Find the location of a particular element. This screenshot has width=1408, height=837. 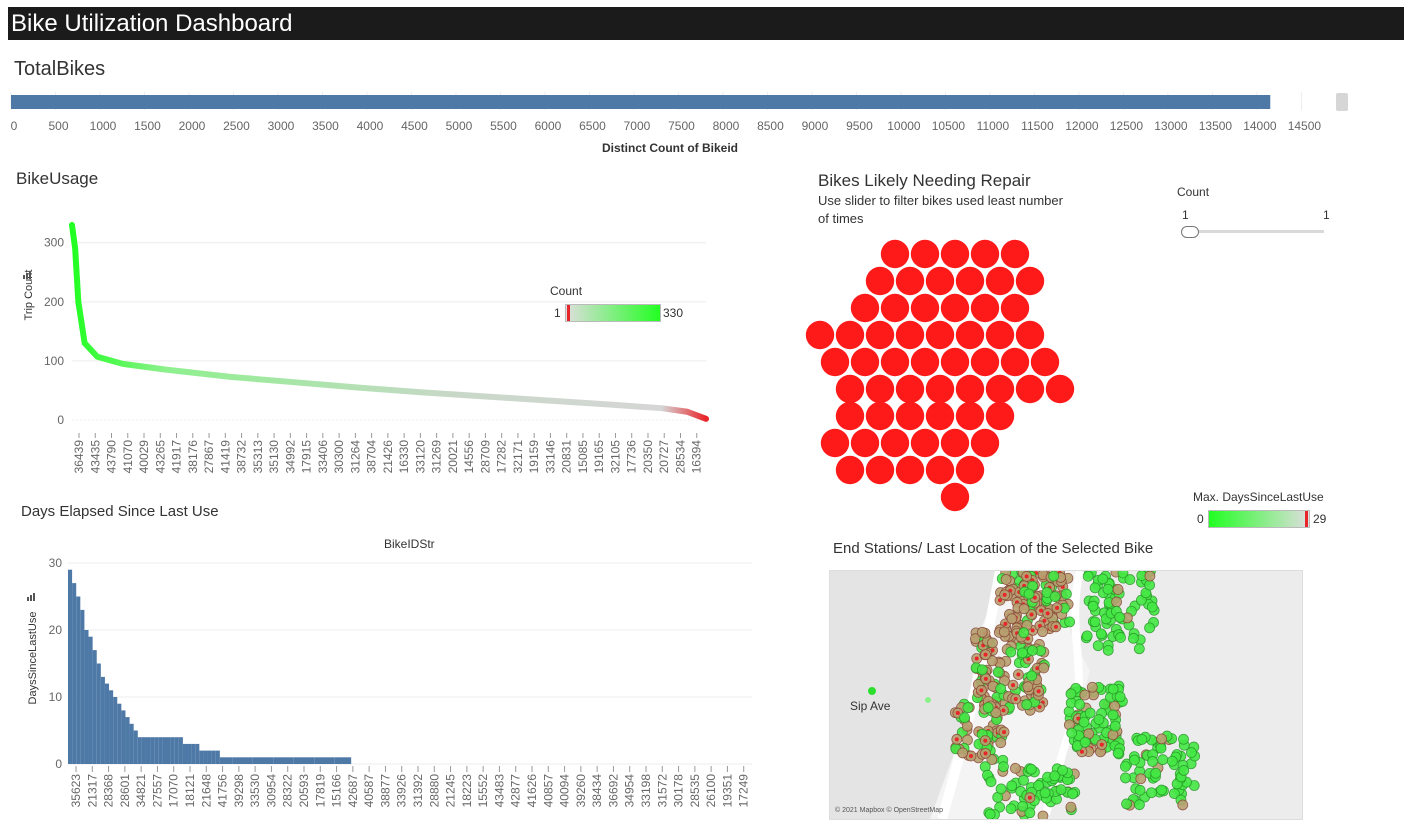

slider-handle is located at coordinates (1190, 232).